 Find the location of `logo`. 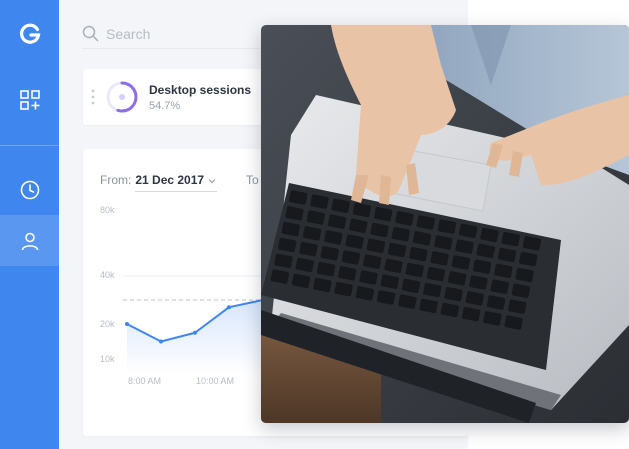

logo is located at coordinates (29, 34).